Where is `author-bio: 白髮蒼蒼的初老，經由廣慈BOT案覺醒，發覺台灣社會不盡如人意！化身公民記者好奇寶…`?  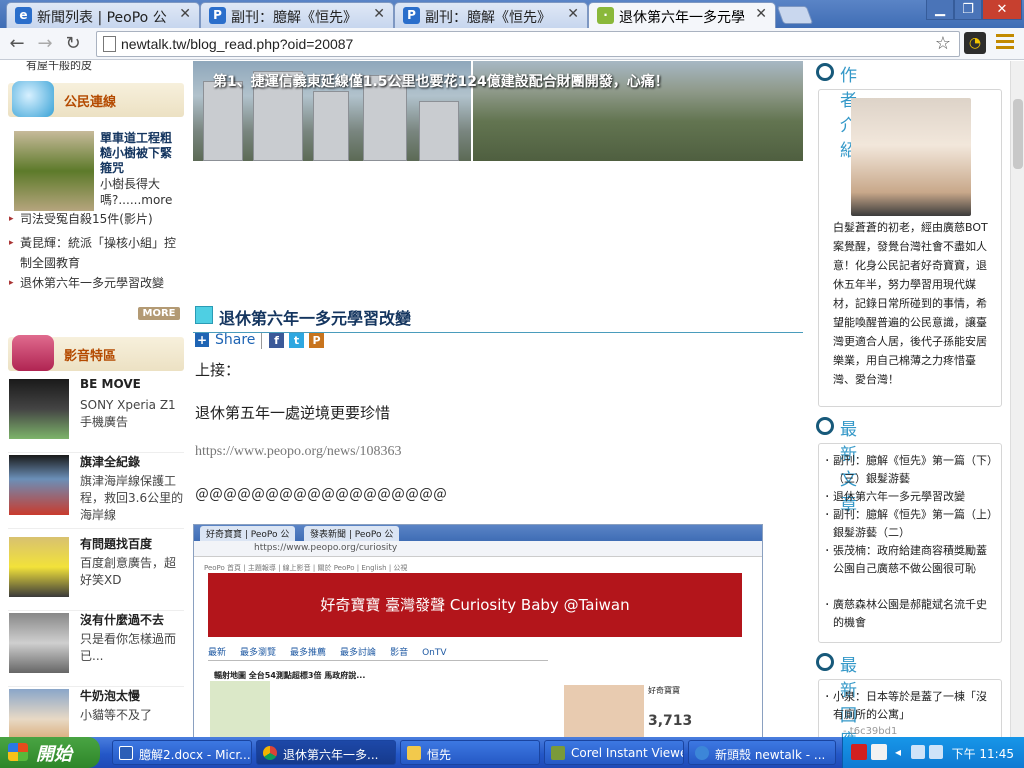 author-bio: 白髮蒼蒼的初老，經由廣慈BOT案覺醒，發覺台灣社會不盡如人意！化身公民記者好奇寶… is located at coordinates (910, 303).